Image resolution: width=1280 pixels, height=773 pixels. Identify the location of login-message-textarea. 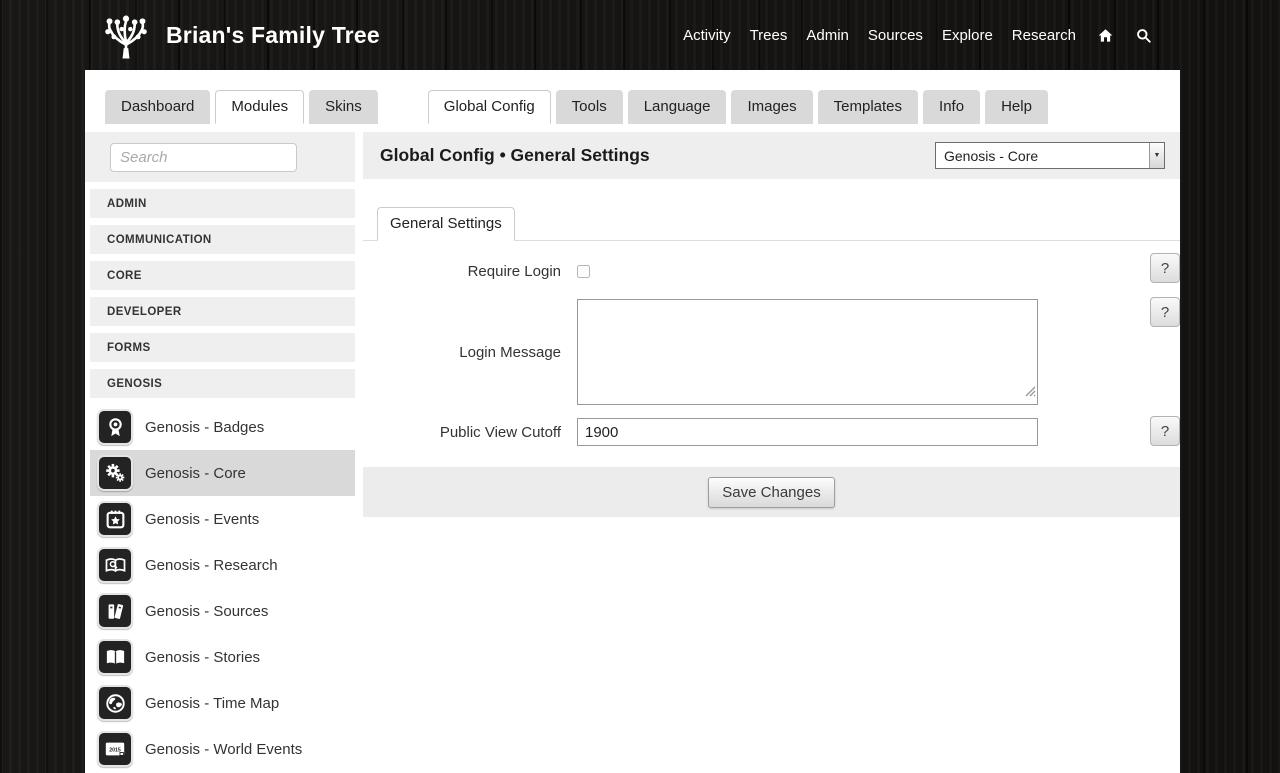
(807, 352).